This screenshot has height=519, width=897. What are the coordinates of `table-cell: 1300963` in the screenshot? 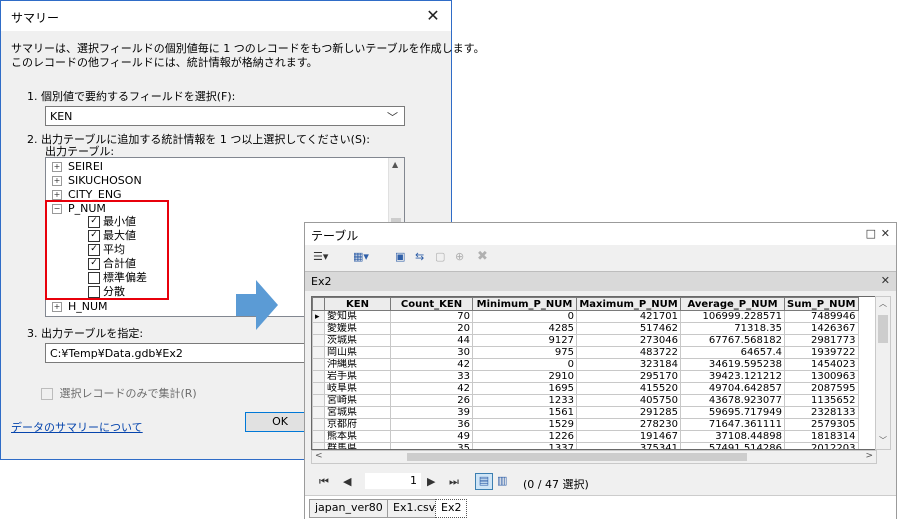 It's located at (821, 376).